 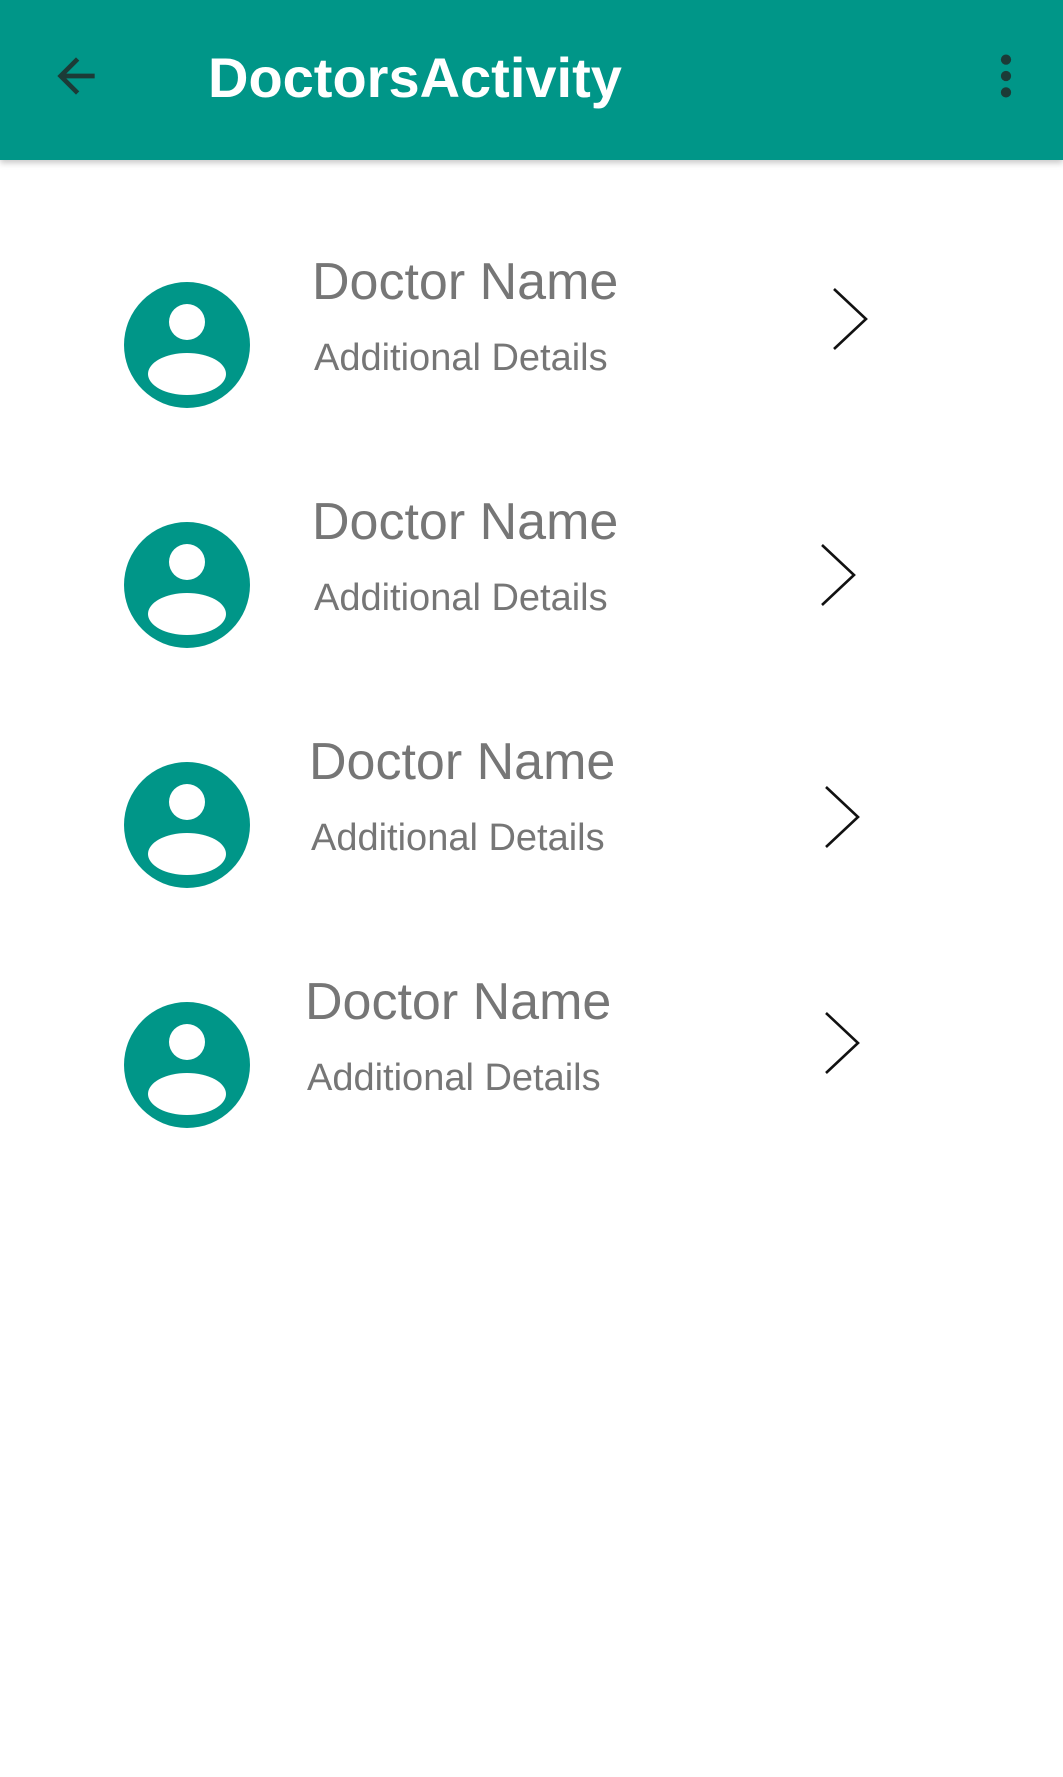 I want to click on more-vert-icon, so click(x=1006, y=76).